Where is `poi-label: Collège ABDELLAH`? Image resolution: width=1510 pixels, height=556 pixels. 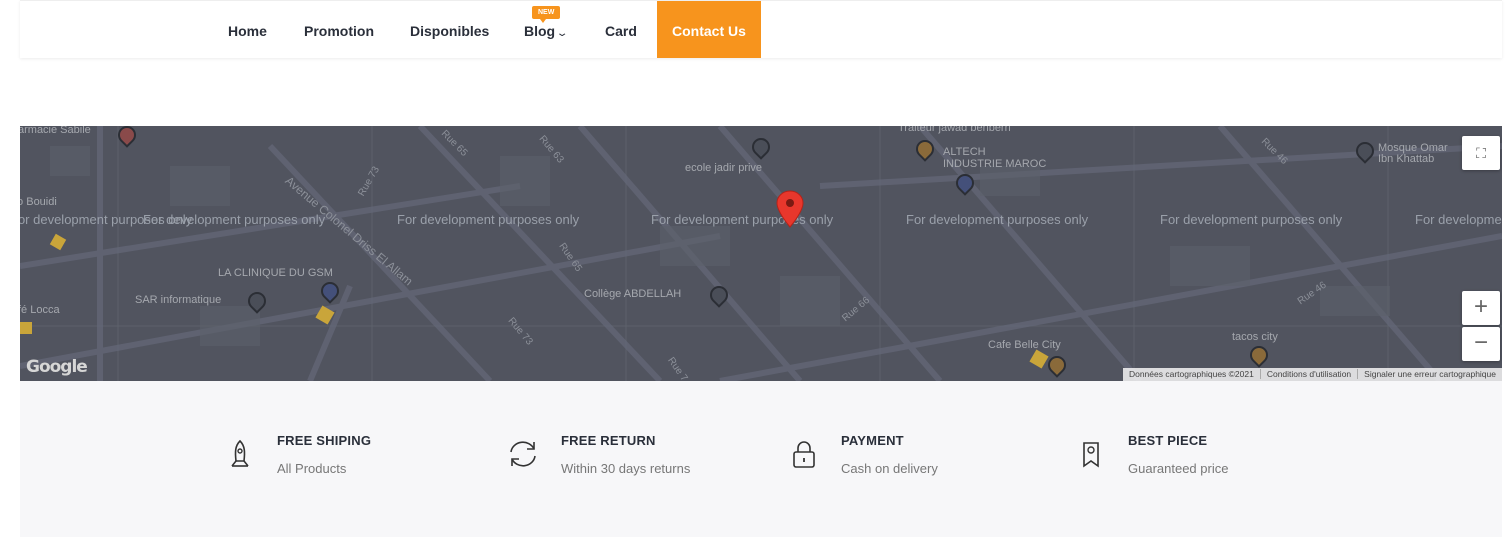 poi-label: Collège ABDELLAH is located at coordinates (633, 294).